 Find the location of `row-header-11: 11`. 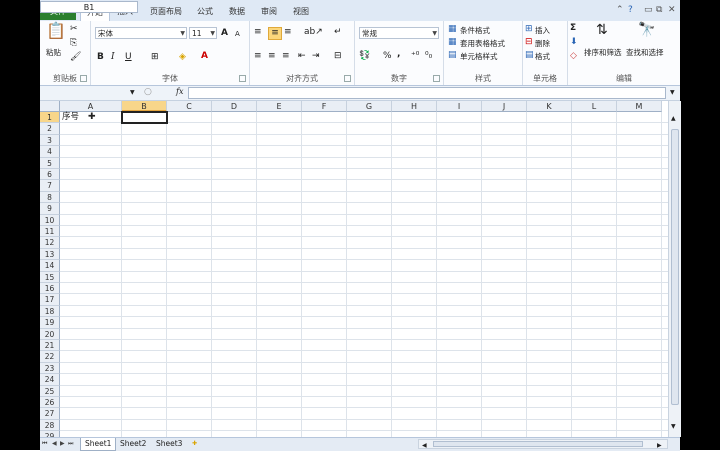

row-header-11: 11 is located at coordinates (50, 232).